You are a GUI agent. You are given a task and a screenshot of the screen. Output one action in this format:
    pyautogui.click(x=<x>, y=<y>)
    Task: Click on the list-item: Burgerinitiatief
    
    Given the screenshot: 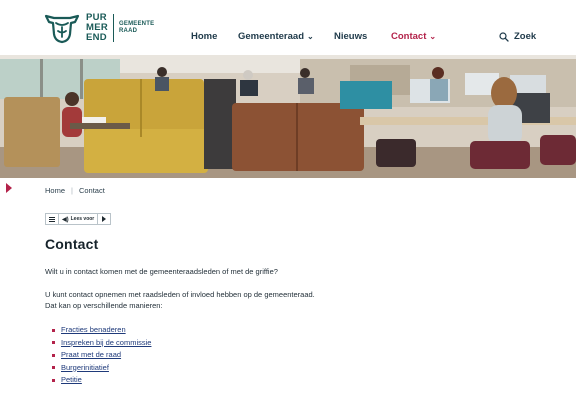 What is the action you would take?
    pyautogui.click(x=101, y=368)
    